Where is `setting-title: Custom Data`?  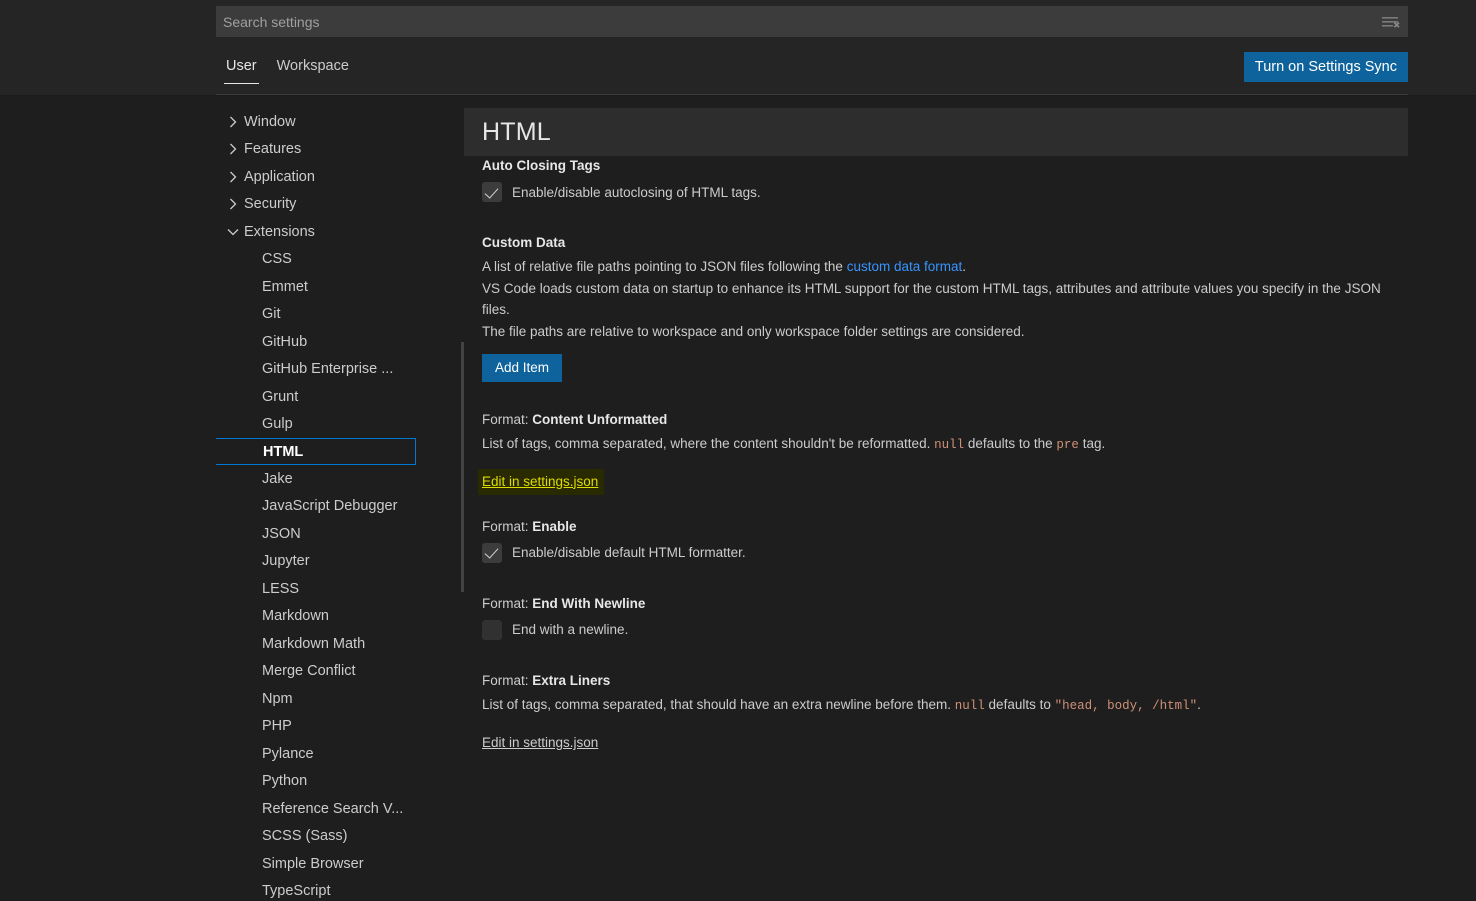 setting-title: Custom Data is located at coordinates (524, 242).